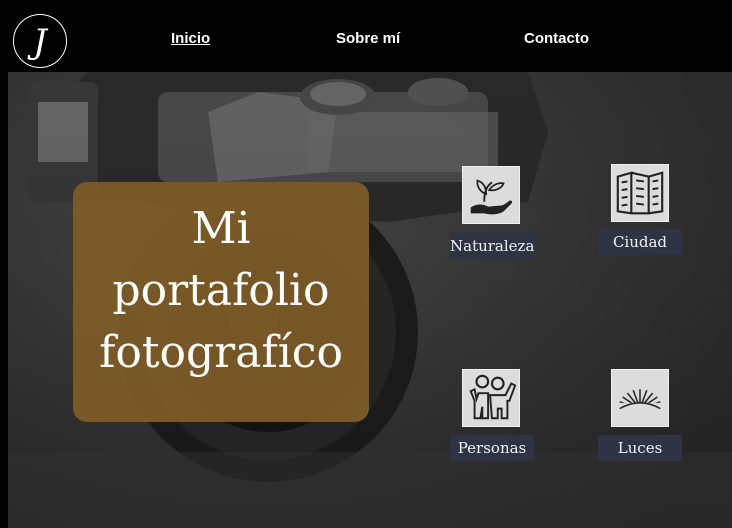 Image resolution: width=732 pixels, height=528 pixels. I want to click on category-label-naturaleza: Naturaleza, so click(492, 246).